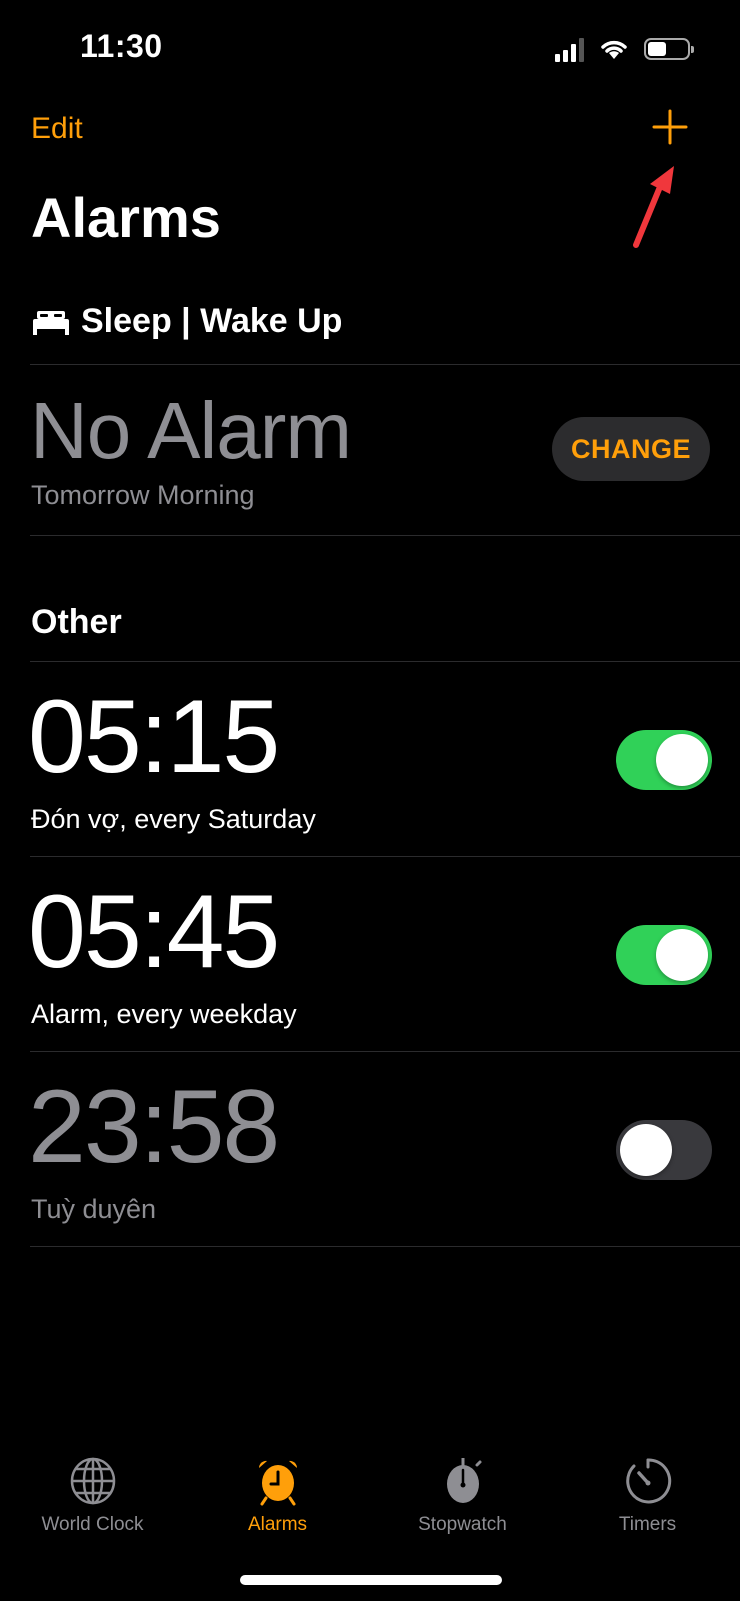  Describe the element at coordinates (92, 1524) in the screenshot. I see `tab-label: World Clock` at that location.